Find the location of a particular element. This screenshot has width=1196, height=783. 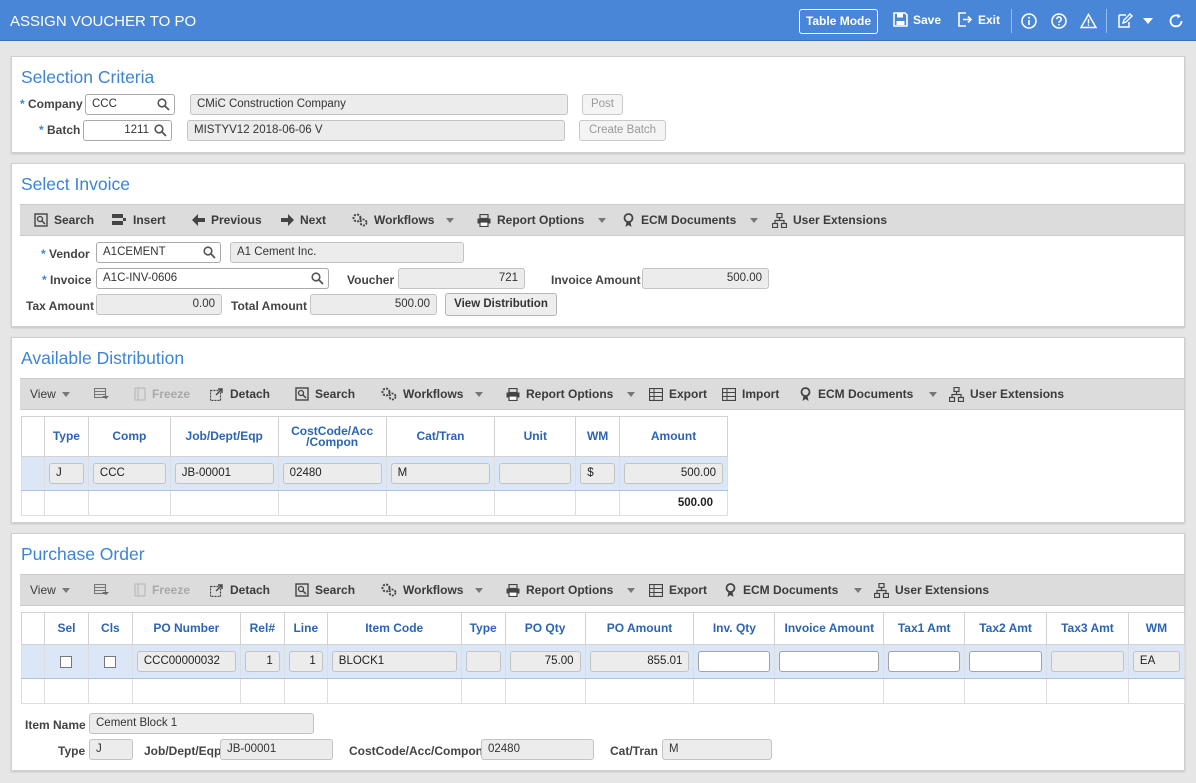

column-header: Comp is located at coordinates (129, 436).